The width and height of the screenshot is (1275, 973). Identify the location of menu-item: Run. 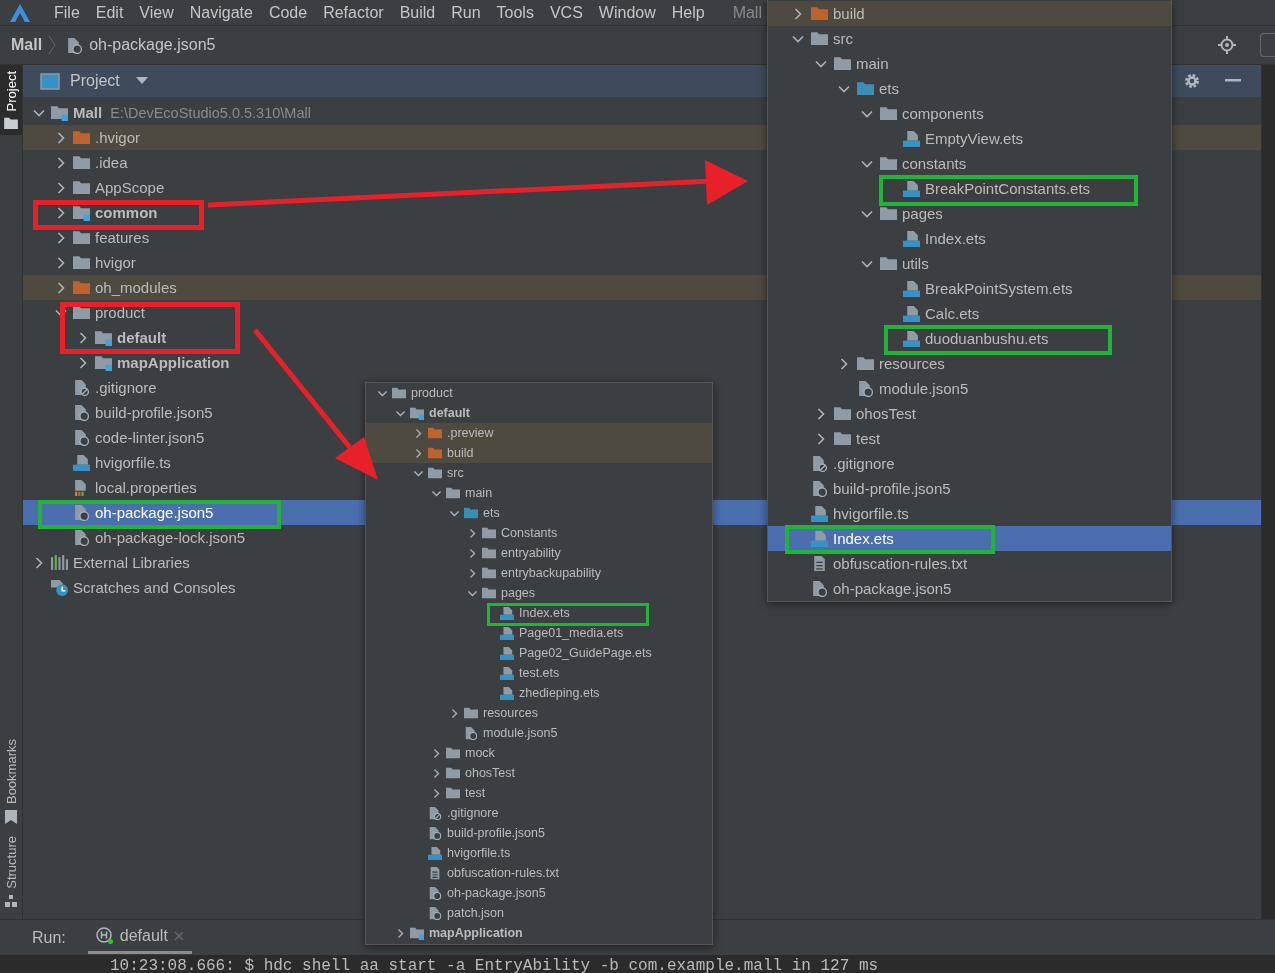
(466, 12).